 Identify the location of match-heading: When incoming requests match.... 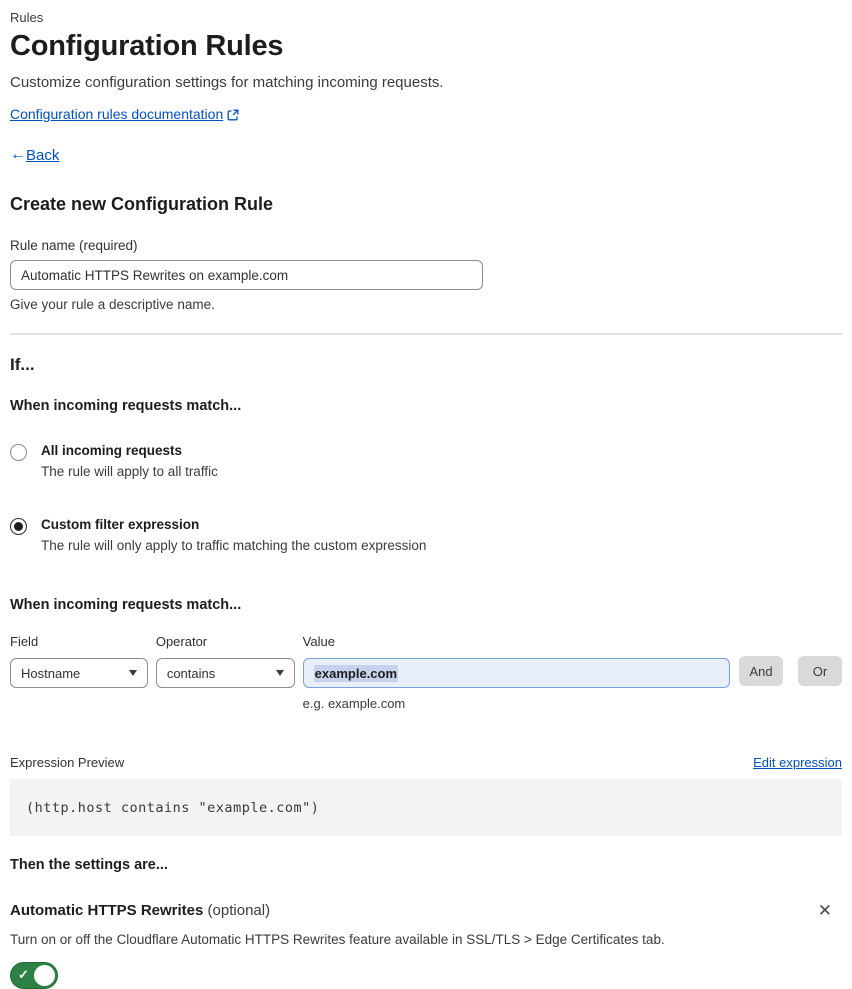
(126, 406).